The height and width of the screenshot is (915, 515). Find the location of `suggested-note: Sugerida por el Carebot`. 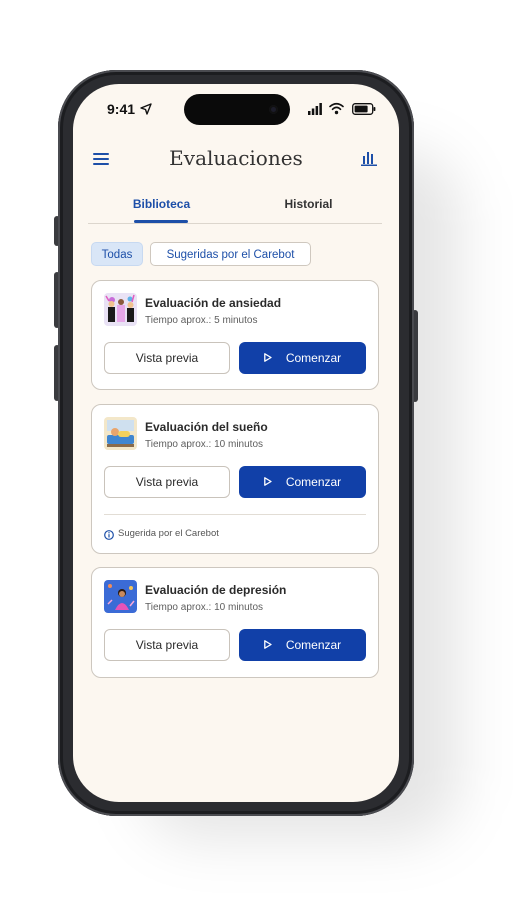

suggested-note: Sugerida por el Carebot is located at coordinates (168, 533).